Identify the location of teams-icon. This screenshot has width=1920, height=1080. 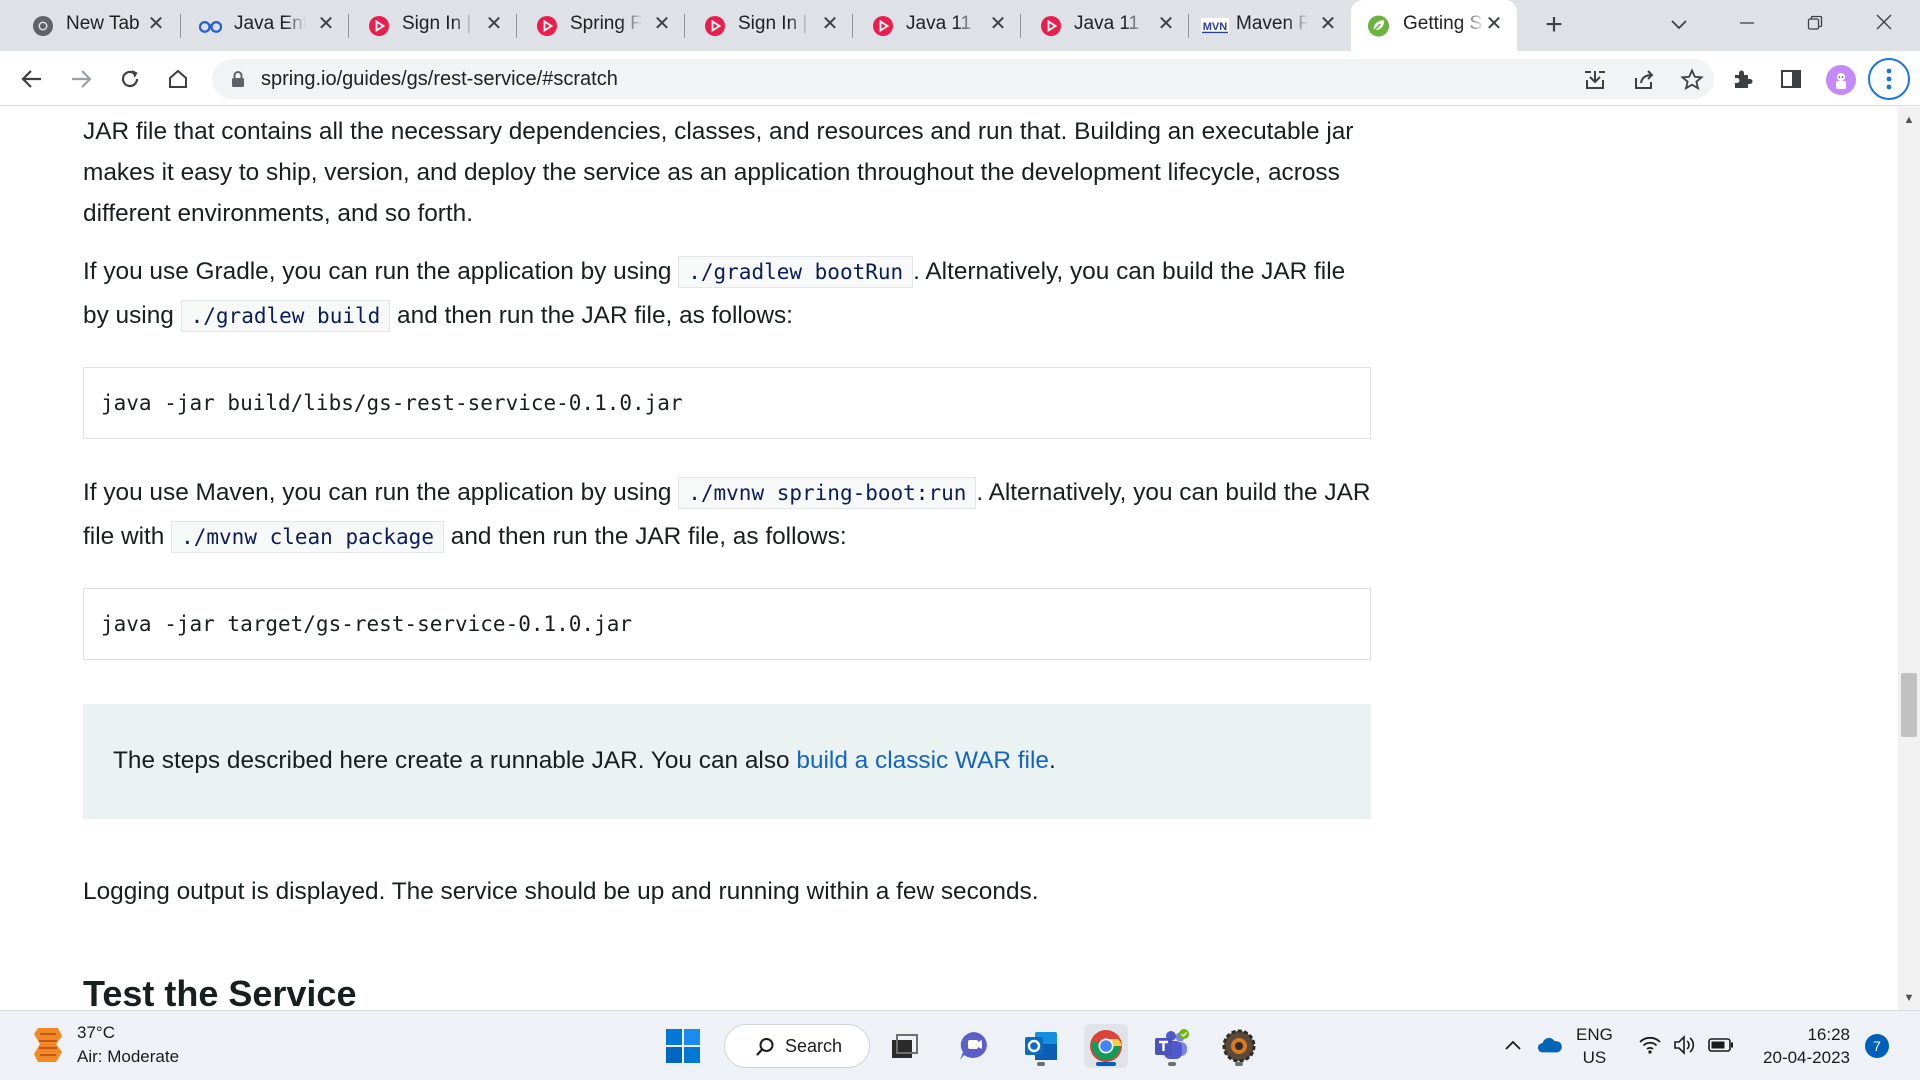
(1172, 1044).